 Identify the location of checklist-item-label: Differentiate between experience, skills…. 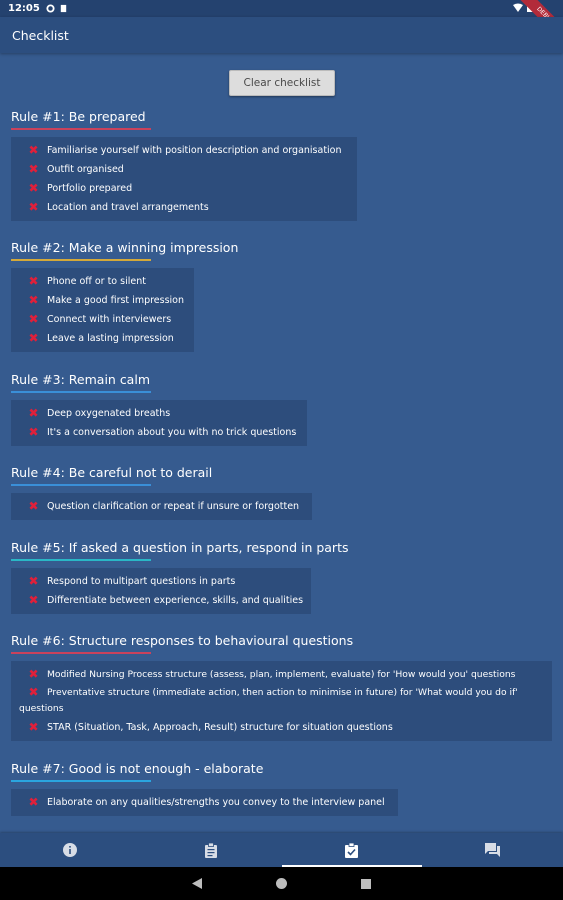
(175, 600).